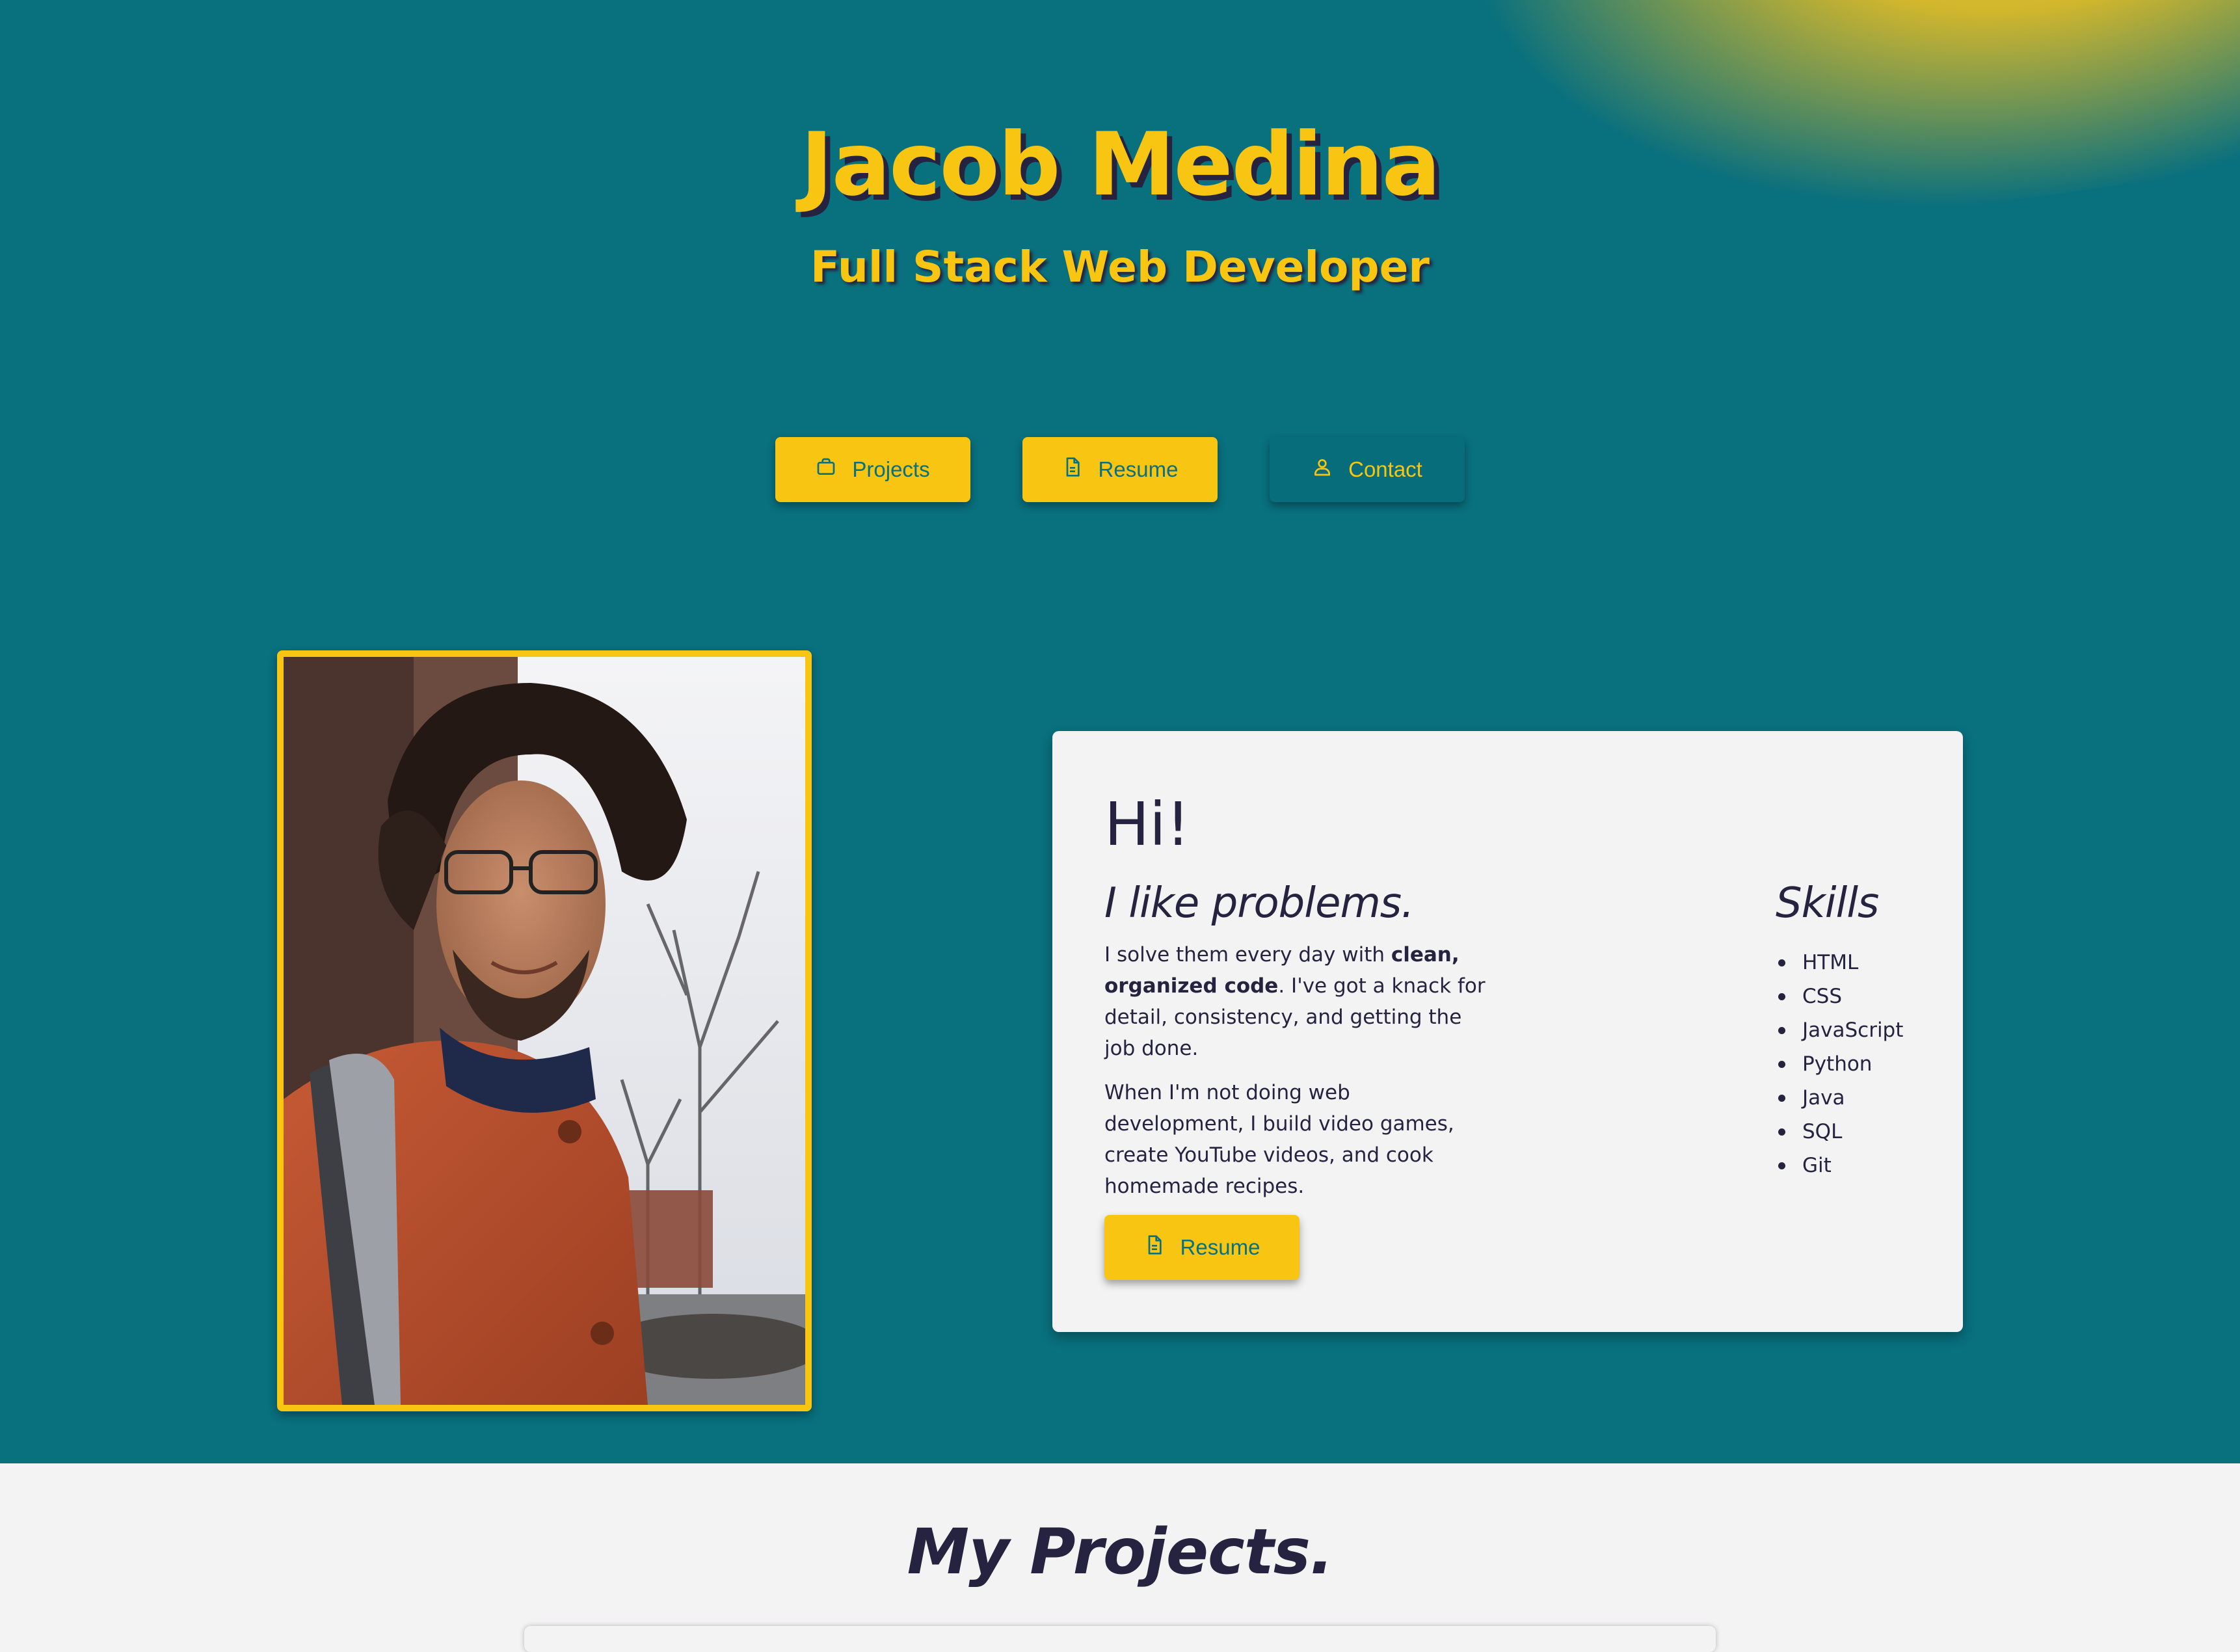 The width and height of the screenshot is (2240, 1652). What do you see at coordinates (1323, 470) in the screenshot?
I see `user-icon` at bounding box center [1323, 470].